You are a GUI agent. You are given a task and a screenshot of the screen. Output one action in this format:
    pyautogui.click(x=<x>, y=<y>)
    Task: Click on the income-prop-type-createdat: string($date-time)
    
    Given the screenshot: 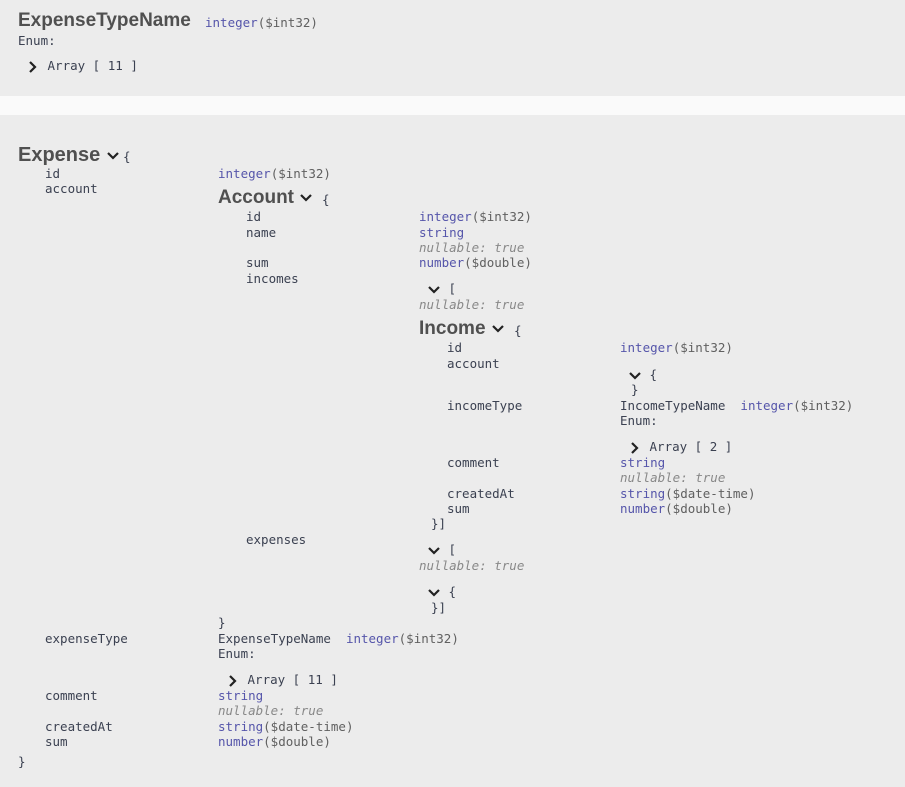 What is the action you would take?
    pyautogui.click(x=687, y=493)
    